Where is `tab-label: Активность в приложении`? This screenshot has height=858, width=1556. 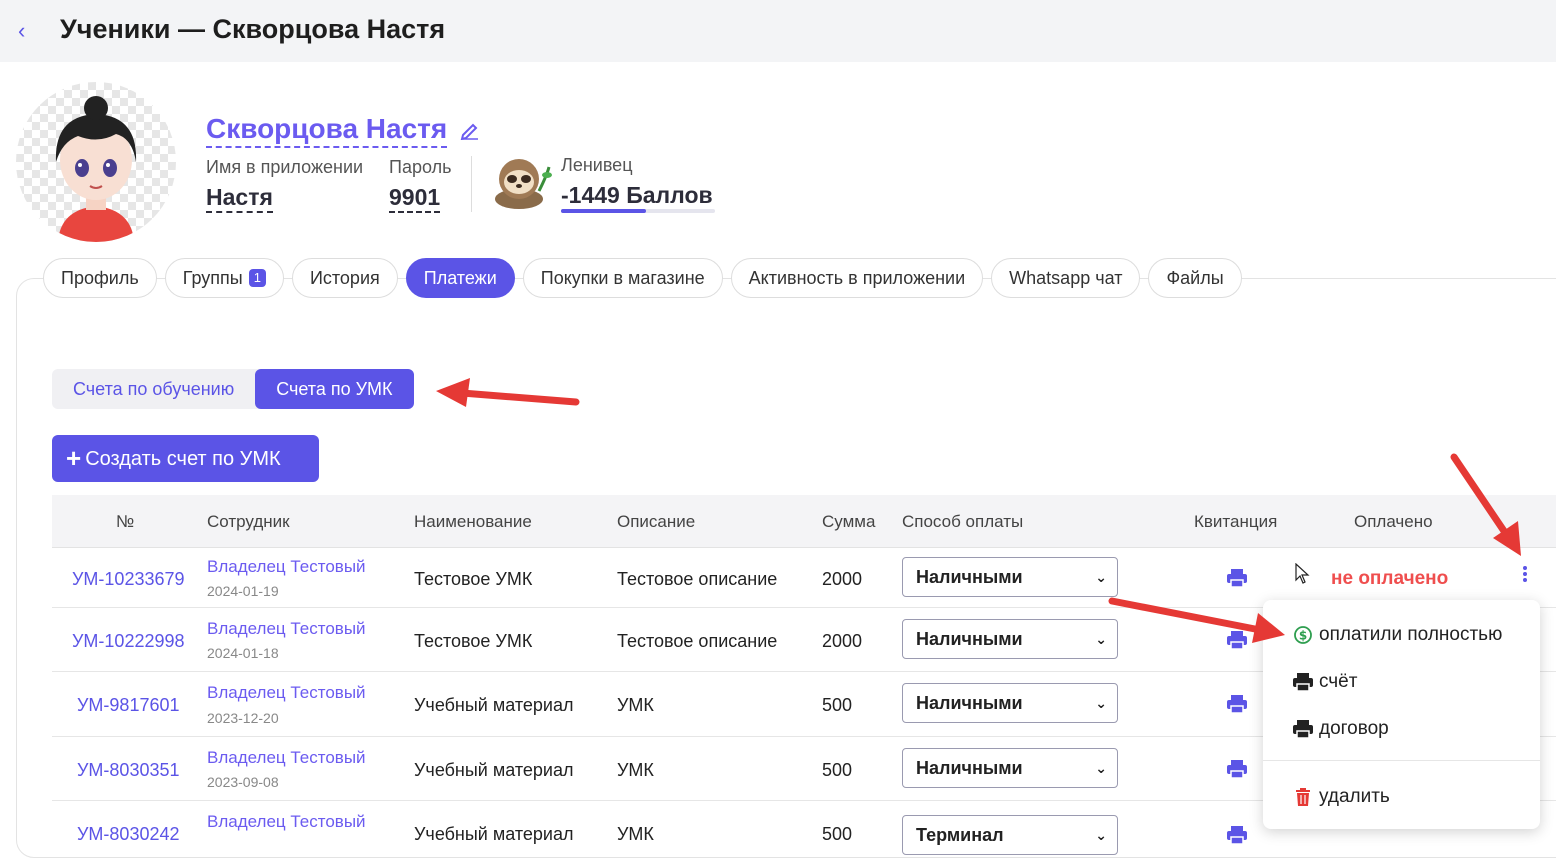
tab-label: Активность в приложении is located at coordinates (857, 278).